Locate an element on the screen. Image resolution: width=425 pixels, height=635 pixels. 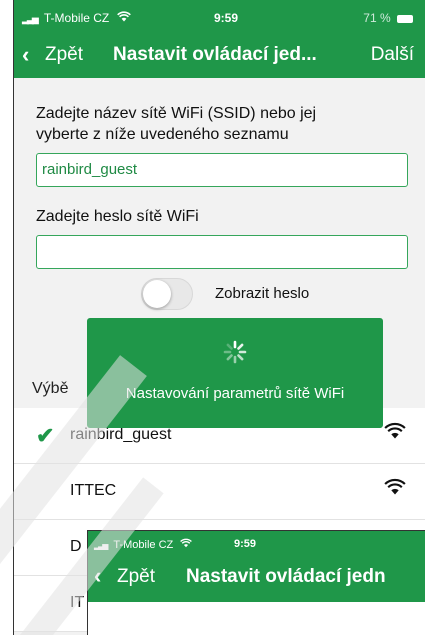
status-bar: ▂▃▅ T-Mobile CZ 9:59 71 % is located at coordinates (219, 17).